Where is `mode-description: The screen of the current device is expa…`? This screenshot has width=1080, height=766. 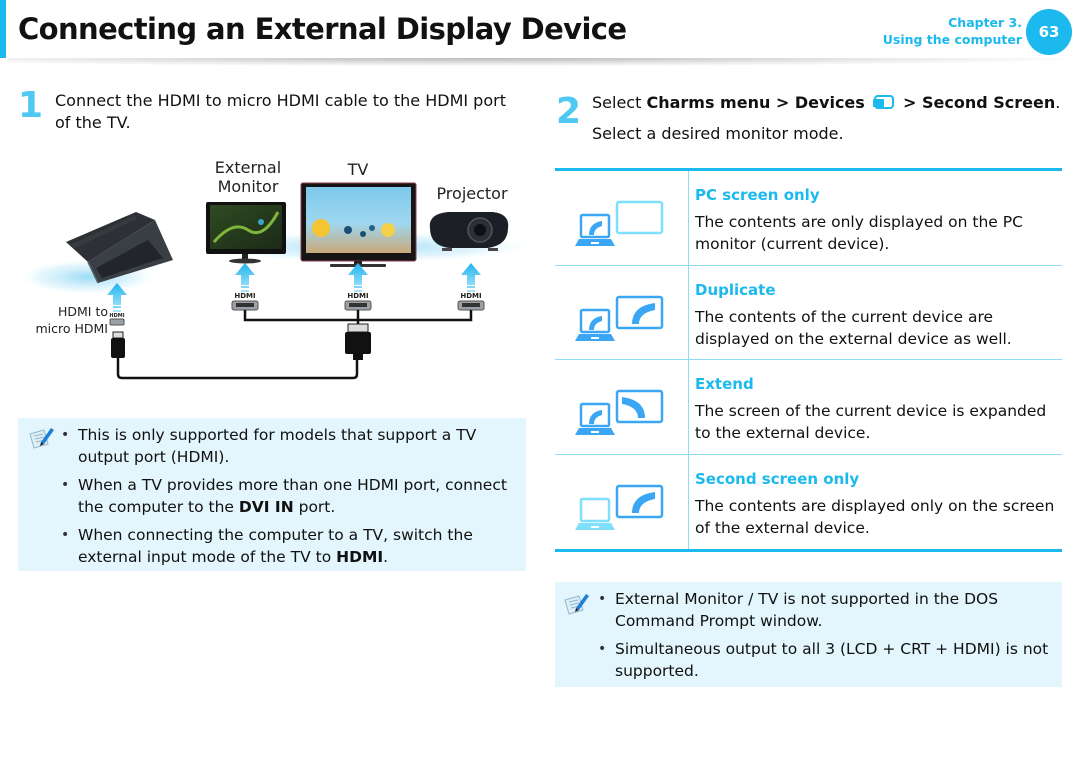
mode-description: The screen of the current device is expa… is located at coordinates (871, 422).